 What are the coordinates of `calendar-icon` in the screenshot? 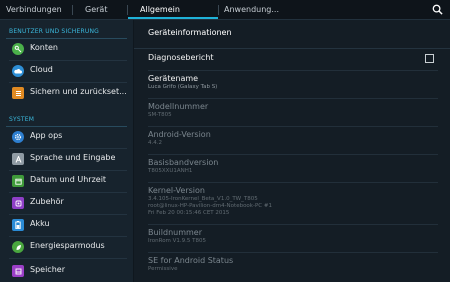 It's located at (18, 181).